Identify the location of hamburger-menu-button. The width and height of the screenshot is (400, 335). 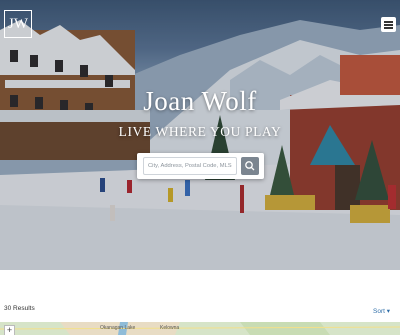
(388, 24).